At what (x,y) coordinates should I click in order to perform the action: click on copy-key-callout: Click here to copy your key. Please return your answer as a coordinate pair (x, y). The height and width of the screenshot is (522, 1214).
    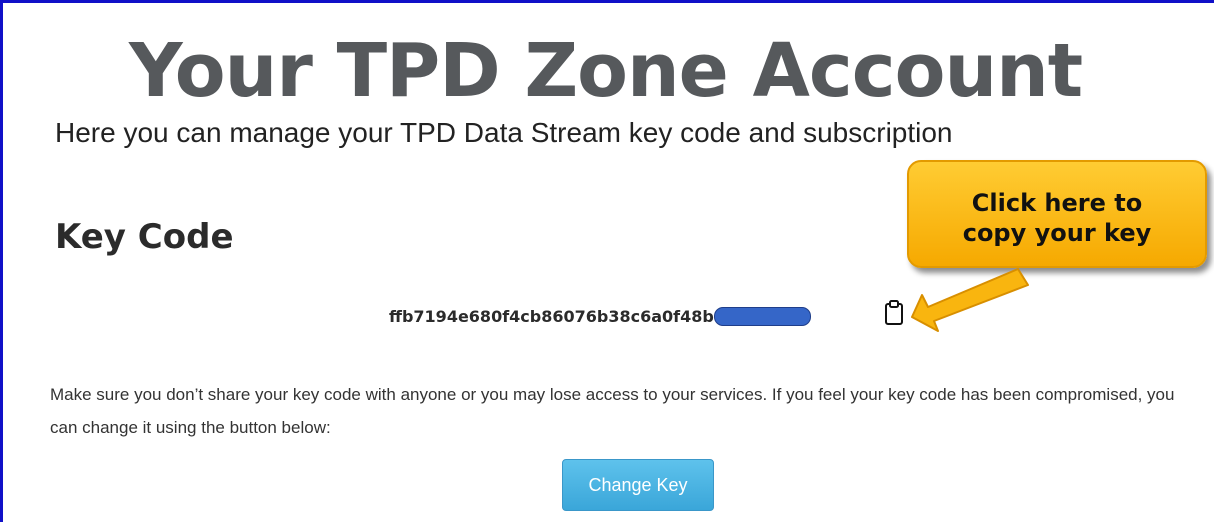
    Looking at the image, I should click on (1057, 214).